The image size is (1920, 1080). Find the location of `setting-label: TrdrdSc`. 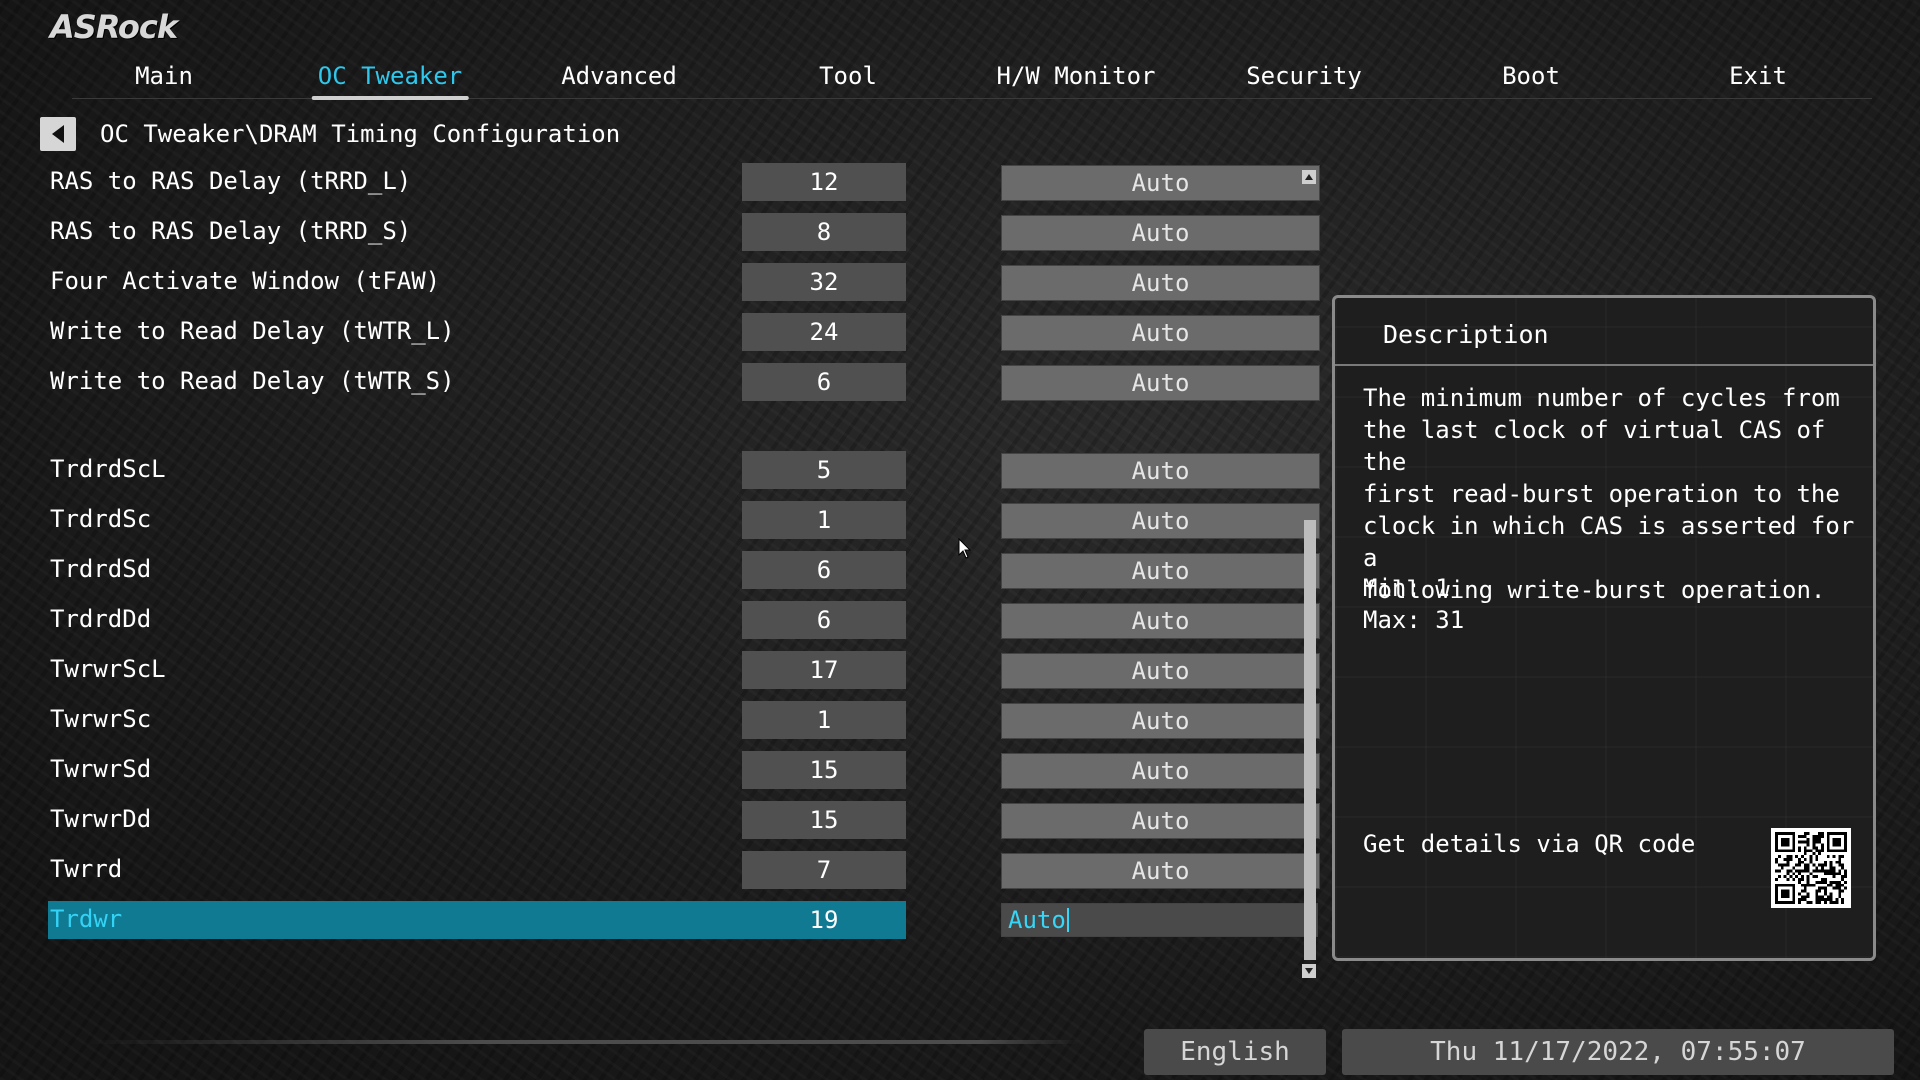

setting-label: TrdrdSc is located at coordinates (101, 519).